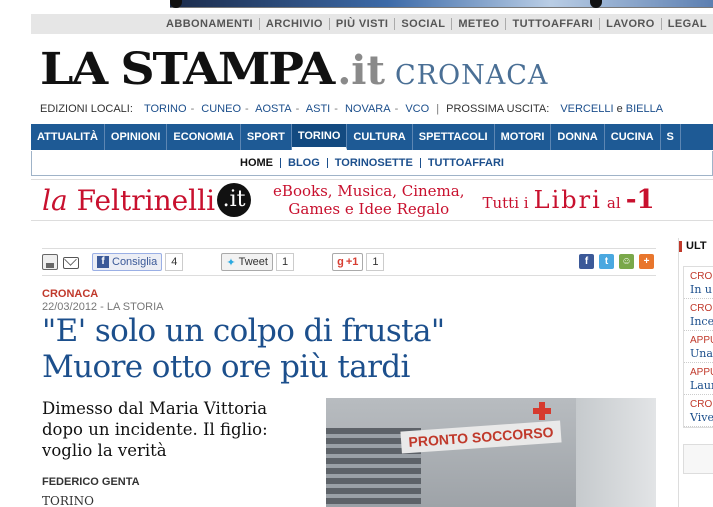 The image size is (713, 507). Describe the element at coordinates (417, 109) in the screenshot. I see `edition-link-vco: VCO` at that location.